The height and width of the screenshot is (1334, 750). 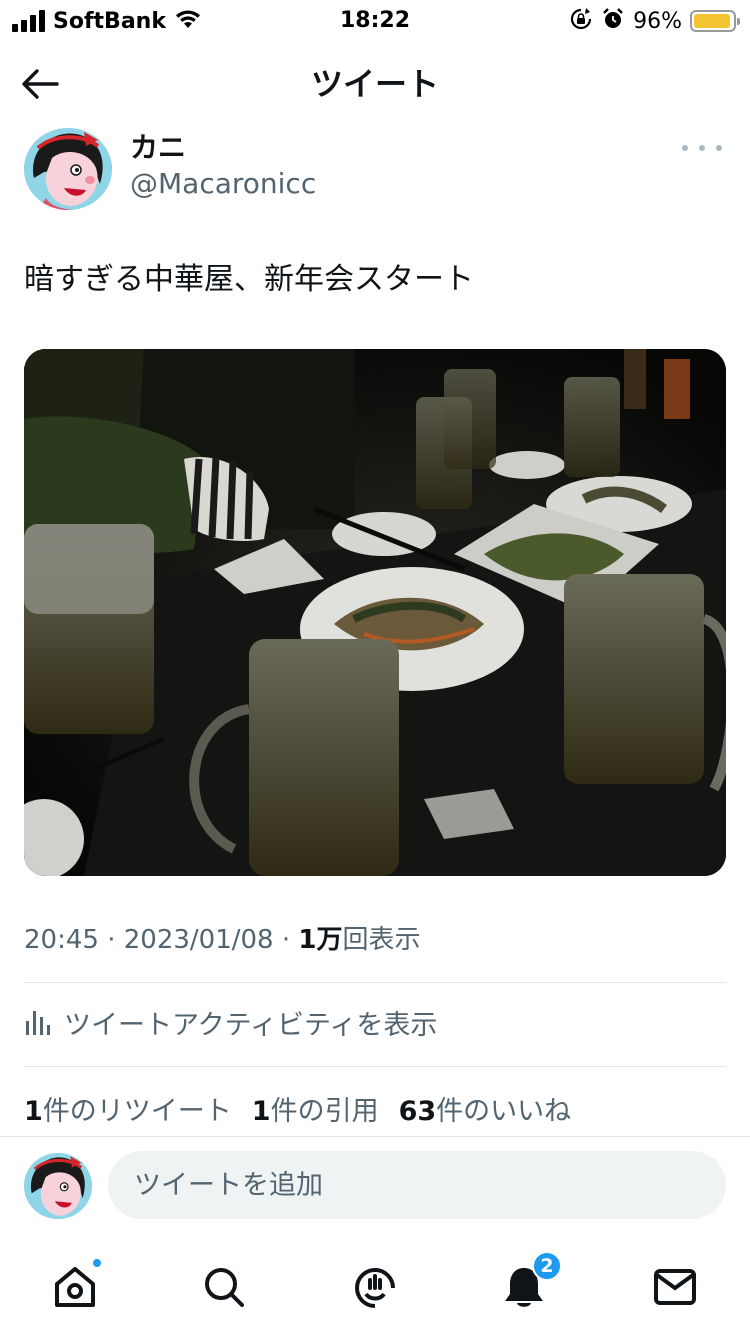 I want to click on tweet-author: カニ @Macaronicc, so click(x=375, y=172).